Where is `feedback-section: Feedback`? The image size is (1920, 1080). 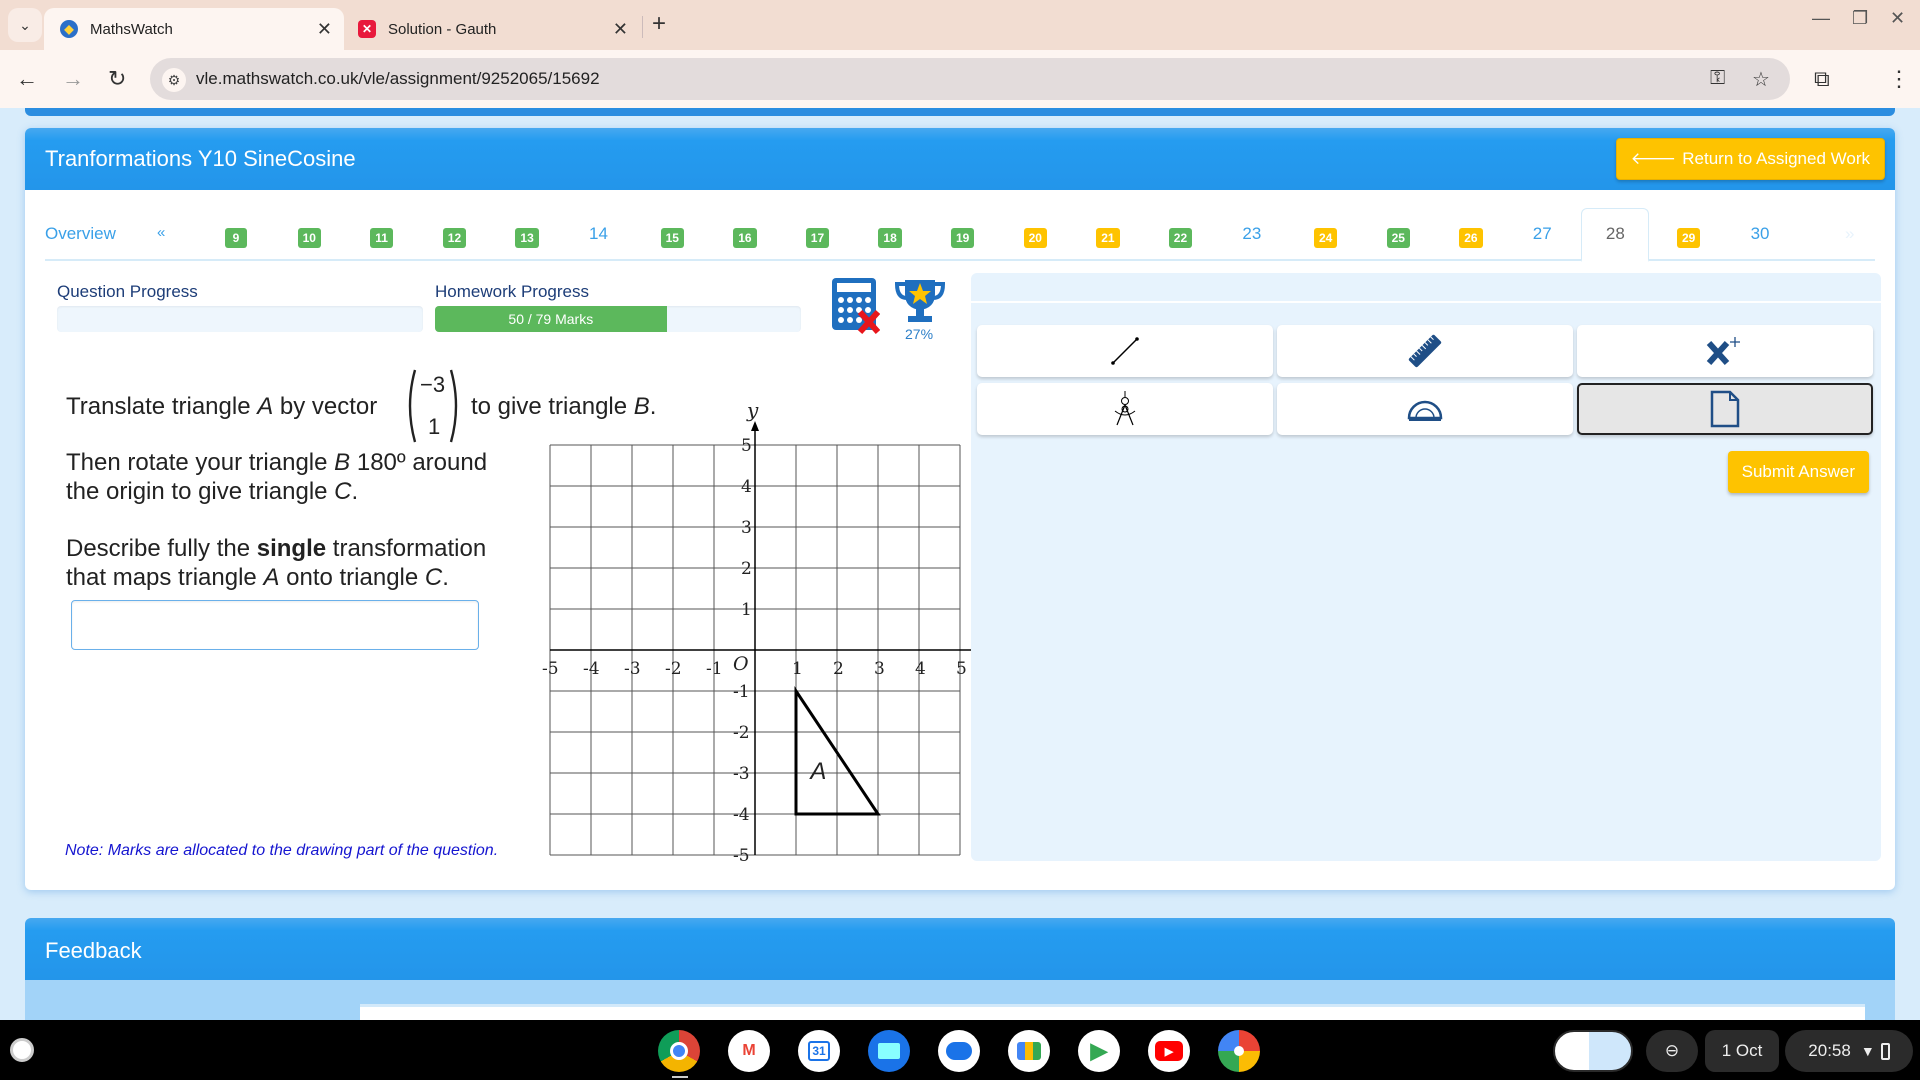
feedback-section: Feedback is located at coordinates (960, 971).